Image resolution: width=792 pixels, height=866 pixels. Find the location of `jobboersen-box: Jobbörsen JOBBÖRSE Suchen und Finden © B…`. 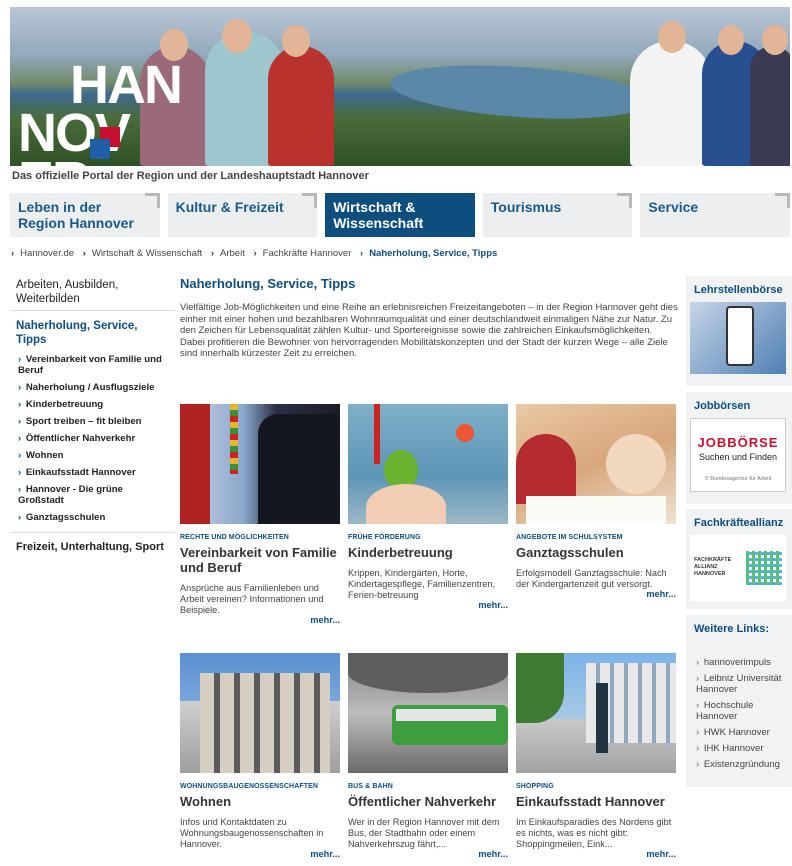

jobboersen-box: Jobbörsen JOBBÖRSE Suchen und Finden © B… is located at coordinates (739, 448).